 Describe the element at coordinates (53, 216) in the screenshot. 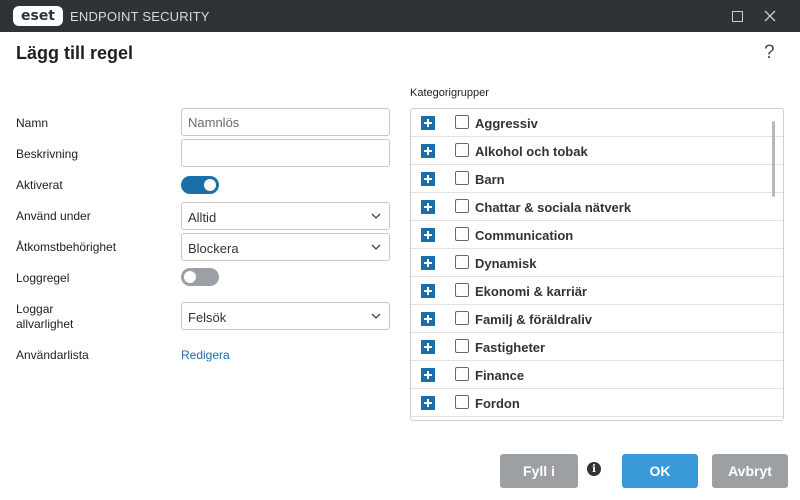

I see `use-during-label: Använd under` at that location.